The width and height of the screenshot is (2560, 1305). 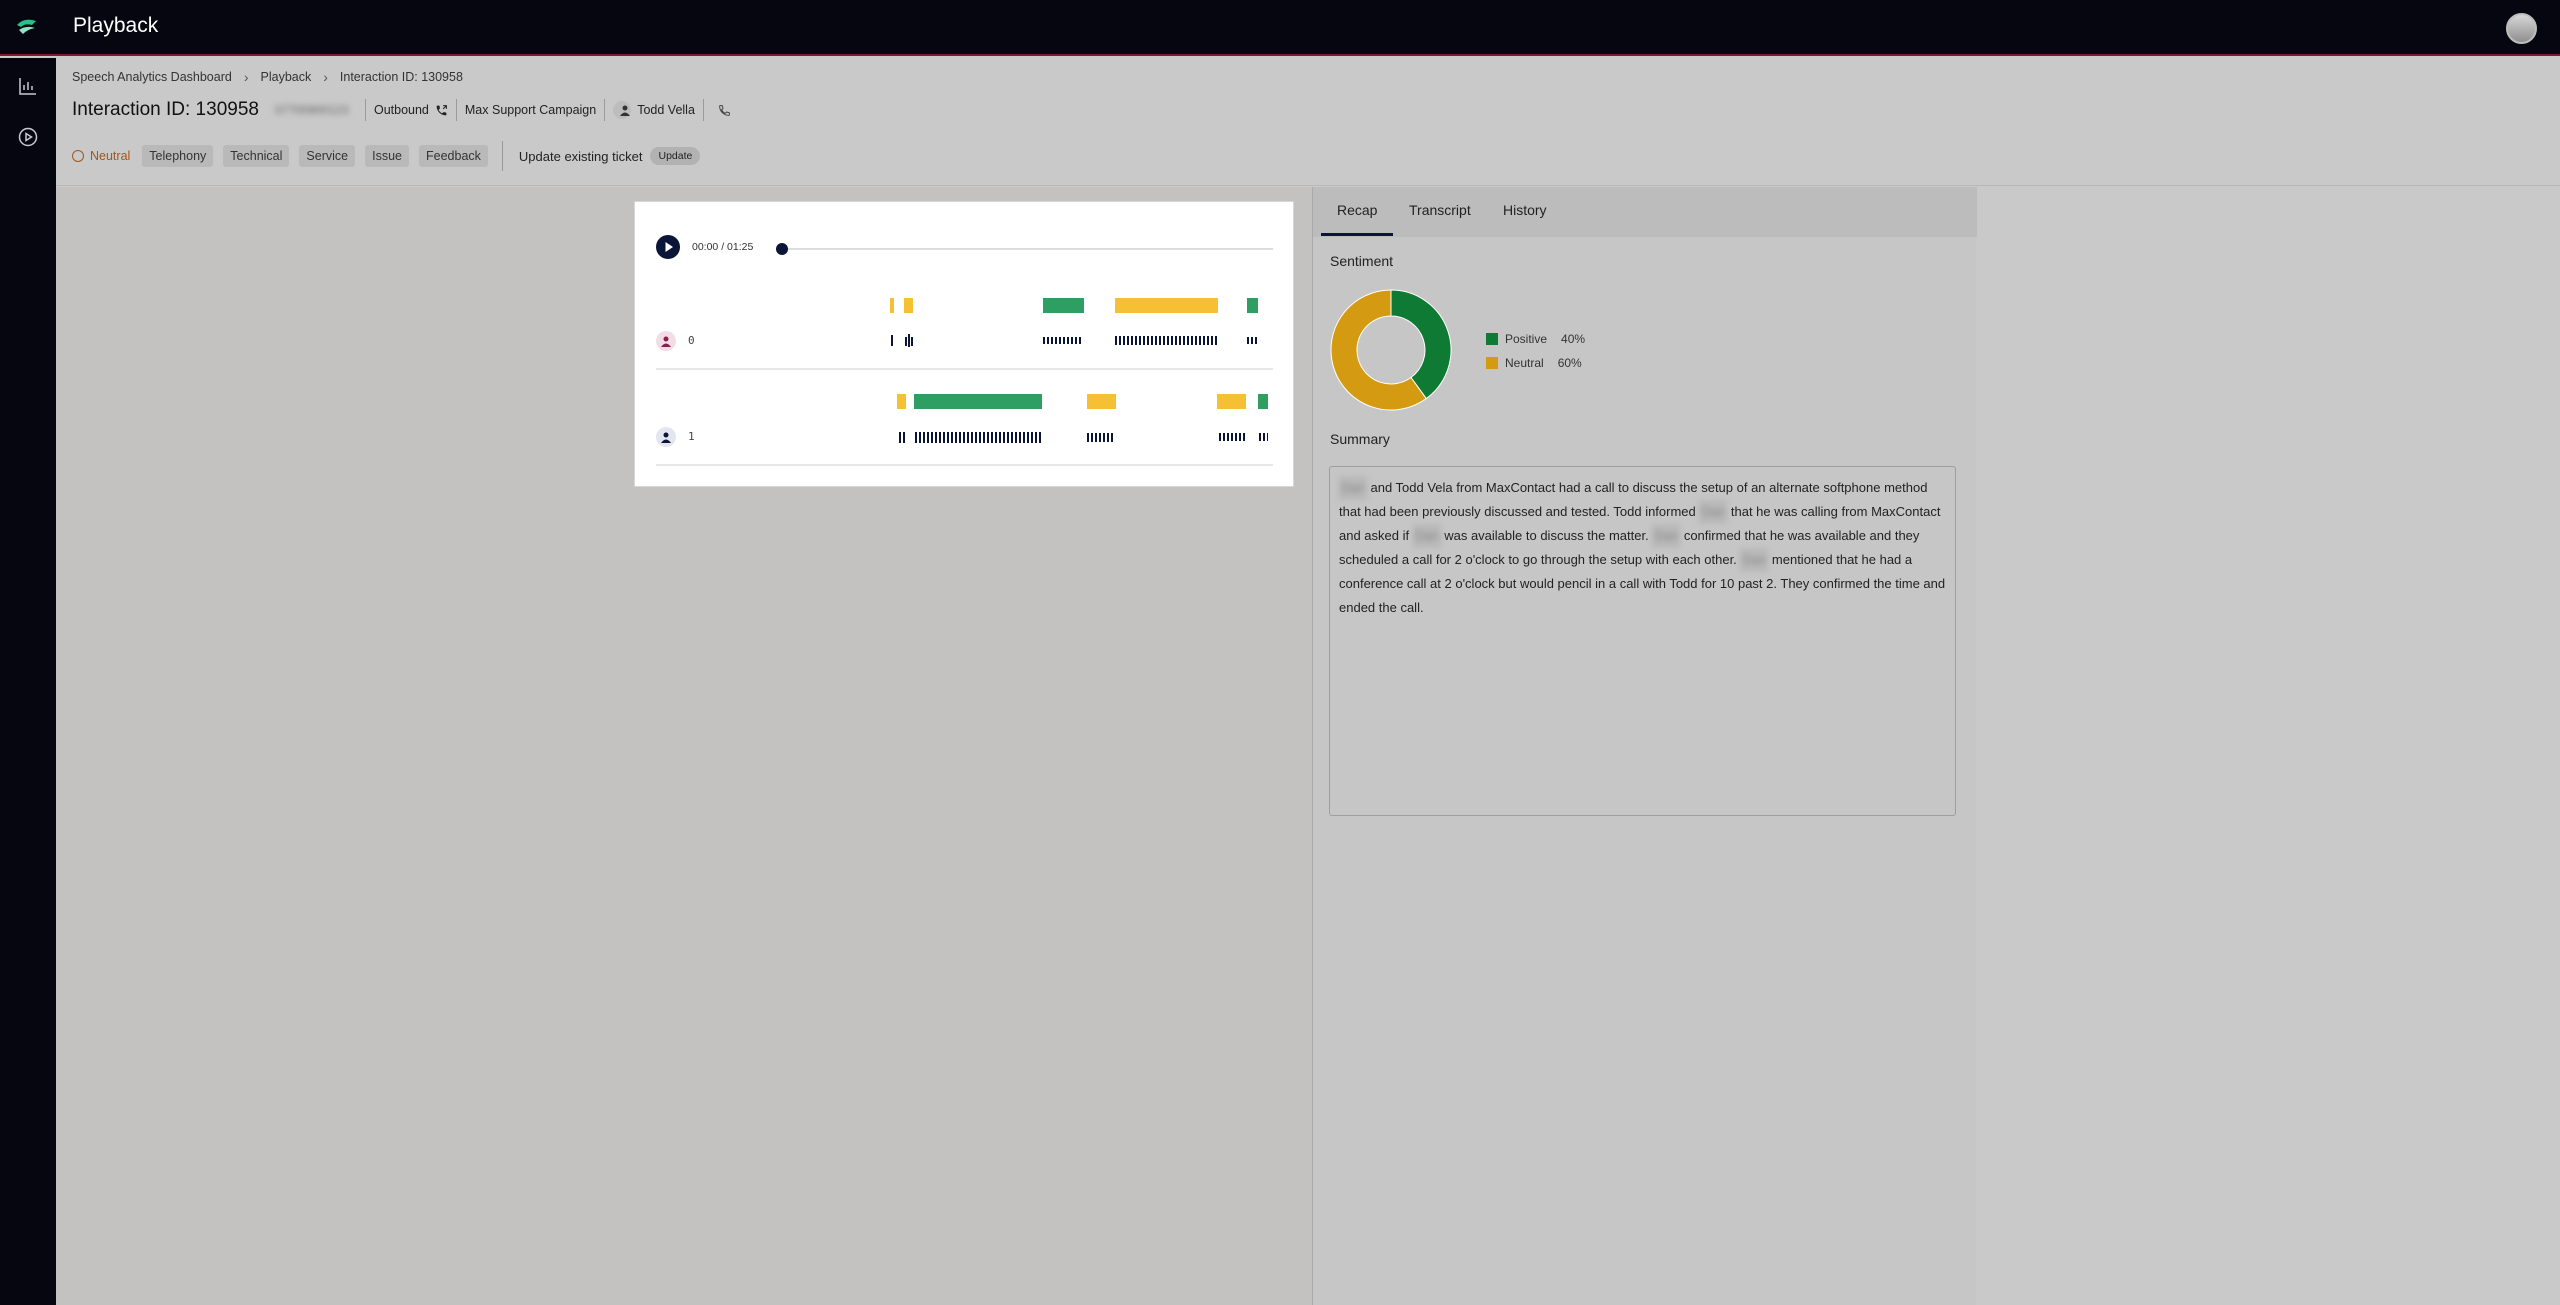 I want to click on audio-player: 00:00 / 01:25 0 1, so click(x=964, y=344).